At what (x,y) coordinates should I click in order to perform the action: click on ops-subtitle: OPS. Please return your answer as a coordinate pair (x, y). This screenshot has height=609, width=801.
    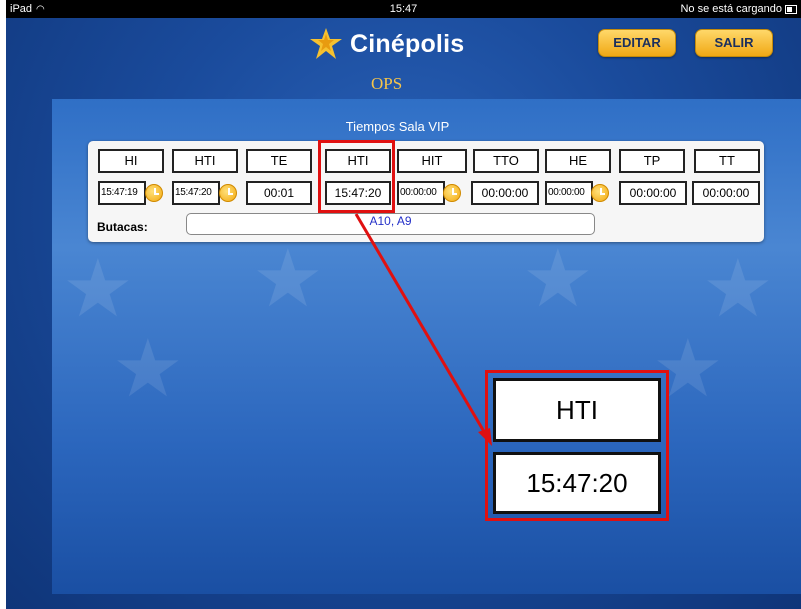
    Looking at the image, I should click on (387, 83).